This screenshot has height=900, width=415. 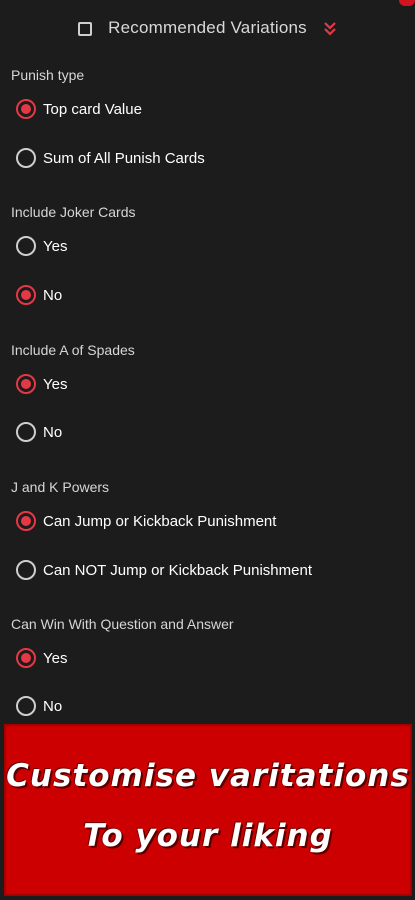 What do you see at coordinates (73, 212) in the screenshot?
I see `group-title-include-joker-cards: Include Joker Cards` at bounding box center [73, 212].